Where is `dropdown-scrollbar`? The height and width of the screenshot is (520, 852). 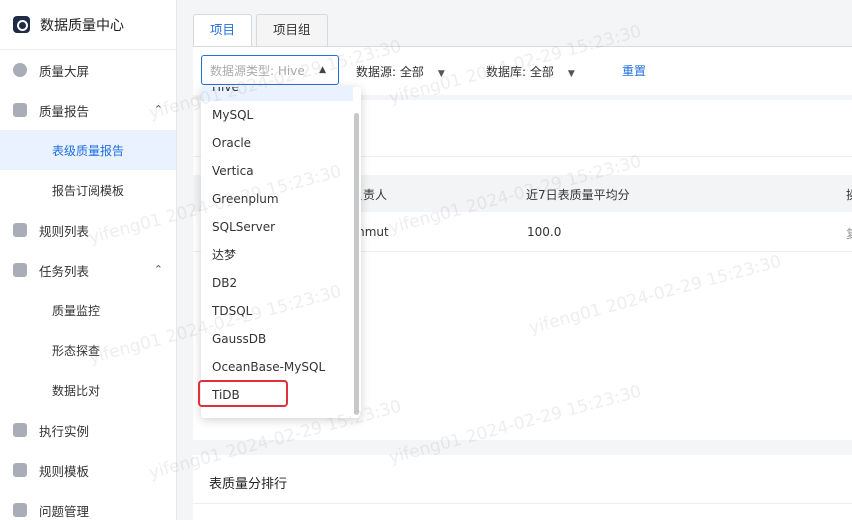
dropdown-scrollbar is located at coordinates (356, 264).